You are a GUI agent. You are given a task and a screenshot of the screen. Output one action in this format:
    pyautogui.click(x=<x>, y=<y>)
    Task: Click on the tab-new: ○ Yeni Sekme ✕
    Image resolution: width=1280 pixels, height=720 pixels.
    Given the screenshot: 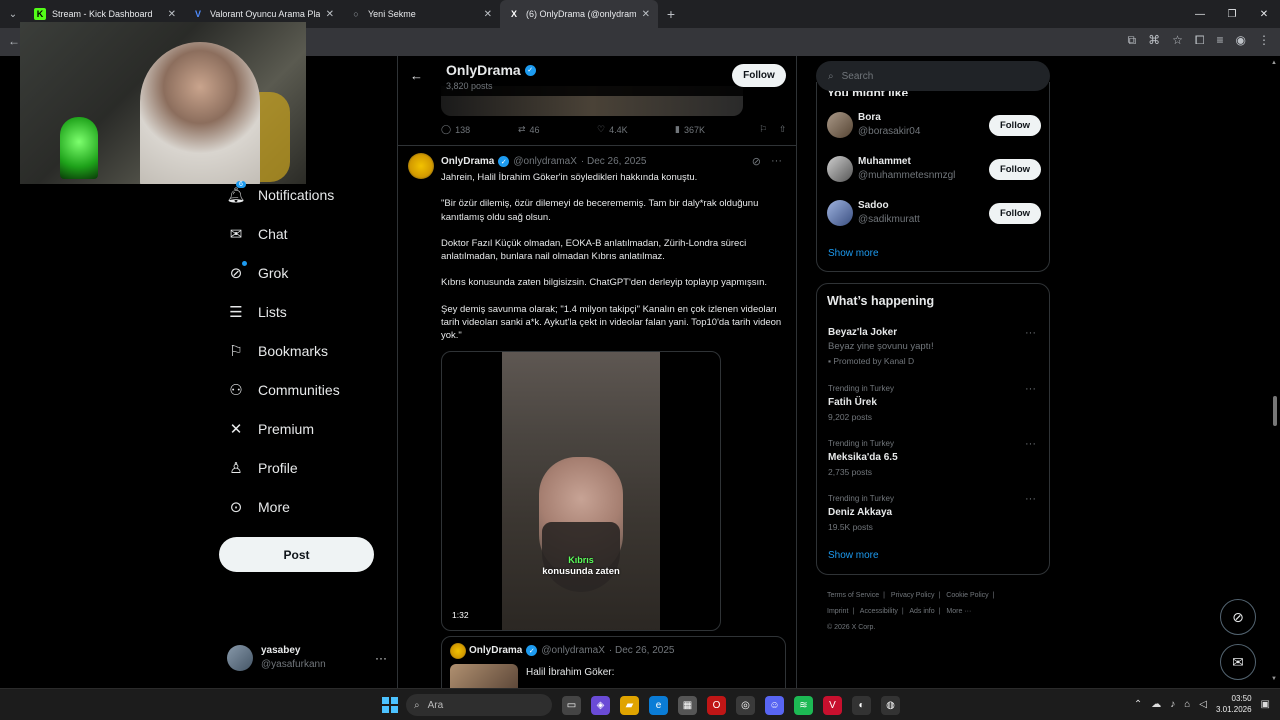 What is the action you would take?
    pyautogui.click(x=421, y=14)
    